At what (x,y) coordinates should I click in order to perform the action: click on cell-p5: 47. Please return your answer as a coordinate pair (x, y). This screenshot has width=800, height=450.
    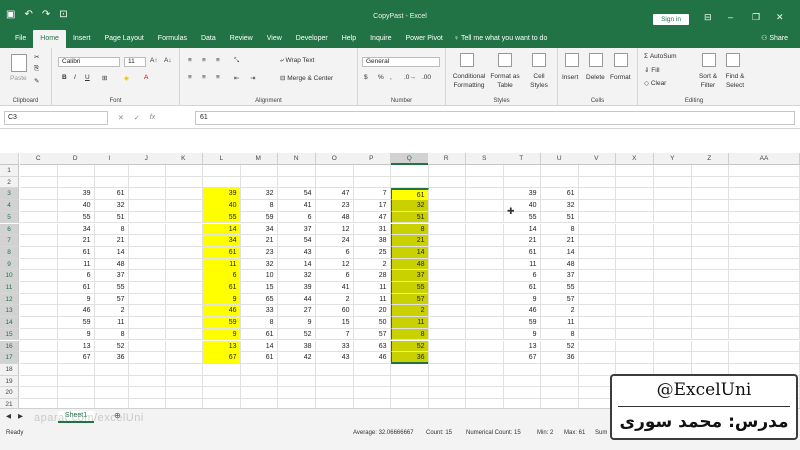
    Looking at the image, I should click on (372, 217).